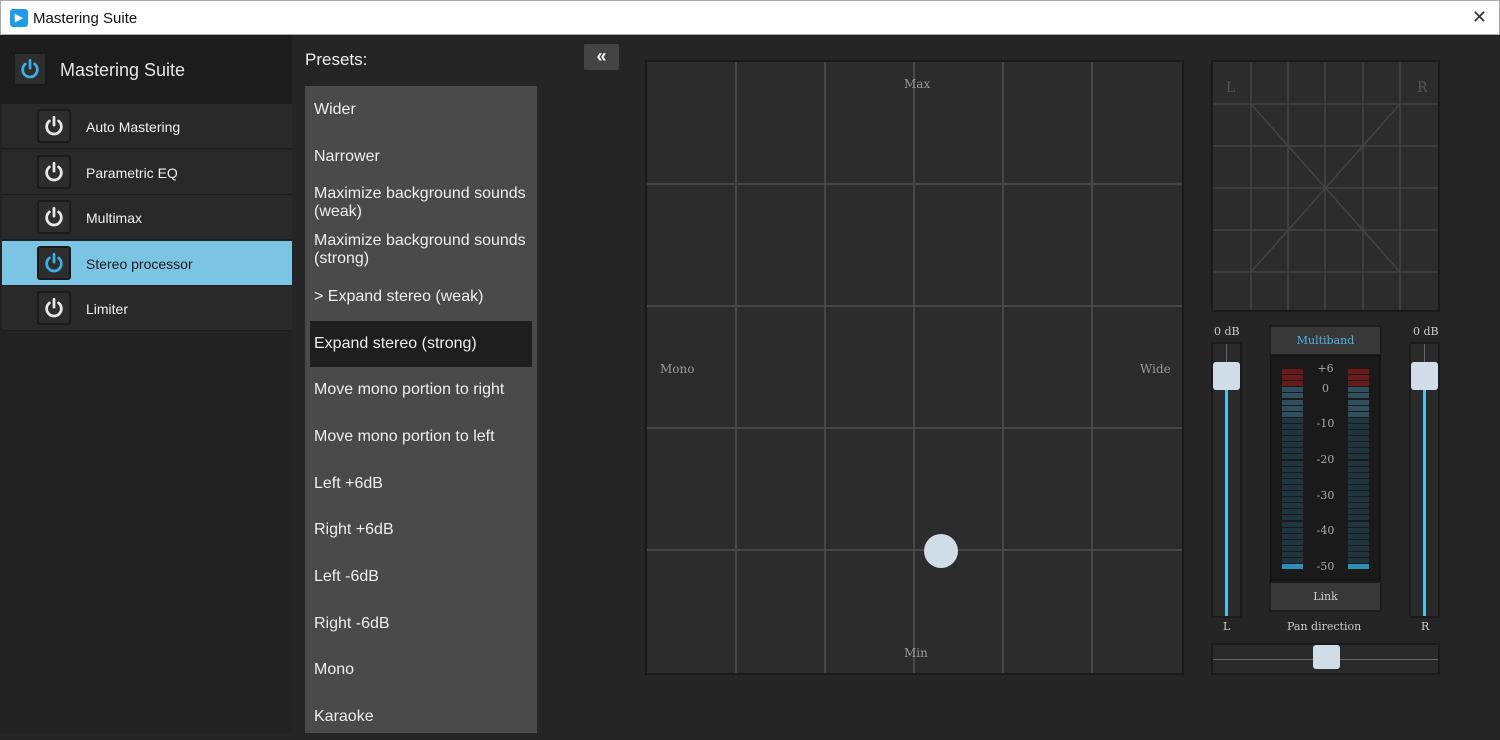 The image size is (1500, 740). What do you see at coordinates (336, 59) in the screenshot?
I see `presets-label: Presets:` at bounding box center [336, 59].